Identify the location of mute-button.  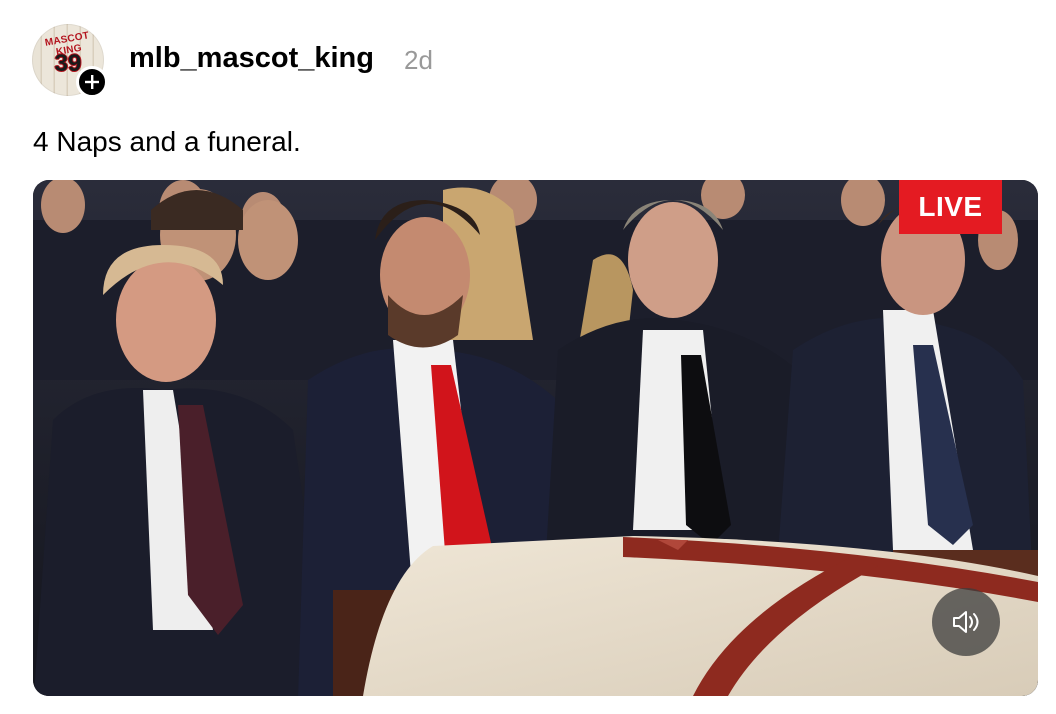
(966, 622).